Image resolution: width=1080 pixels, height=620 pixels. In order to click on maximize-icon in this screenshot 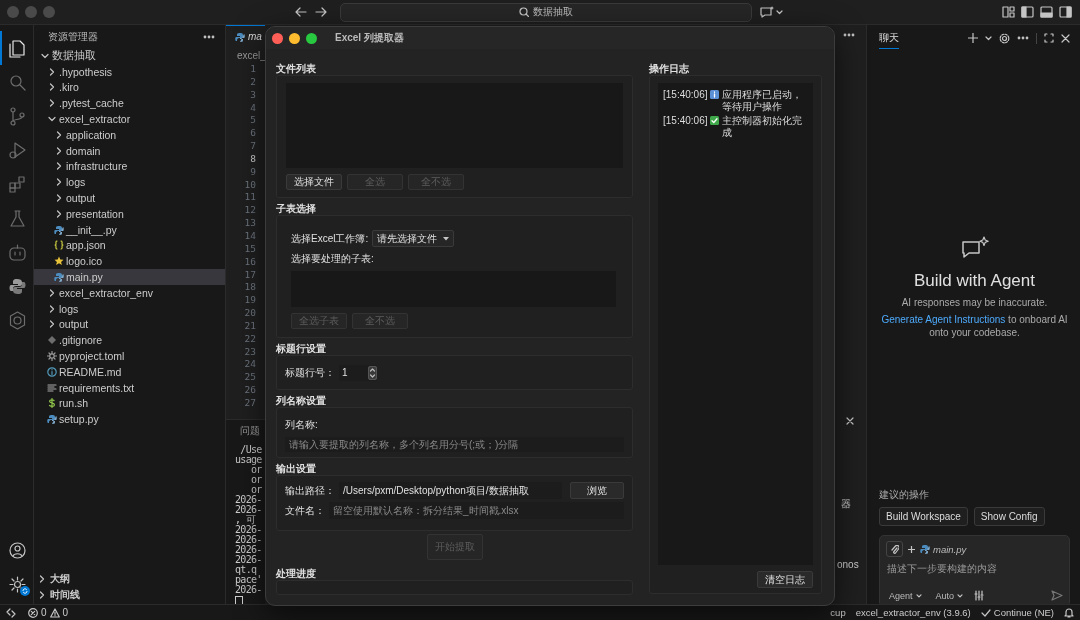, I will do `click(1049, 38)`.